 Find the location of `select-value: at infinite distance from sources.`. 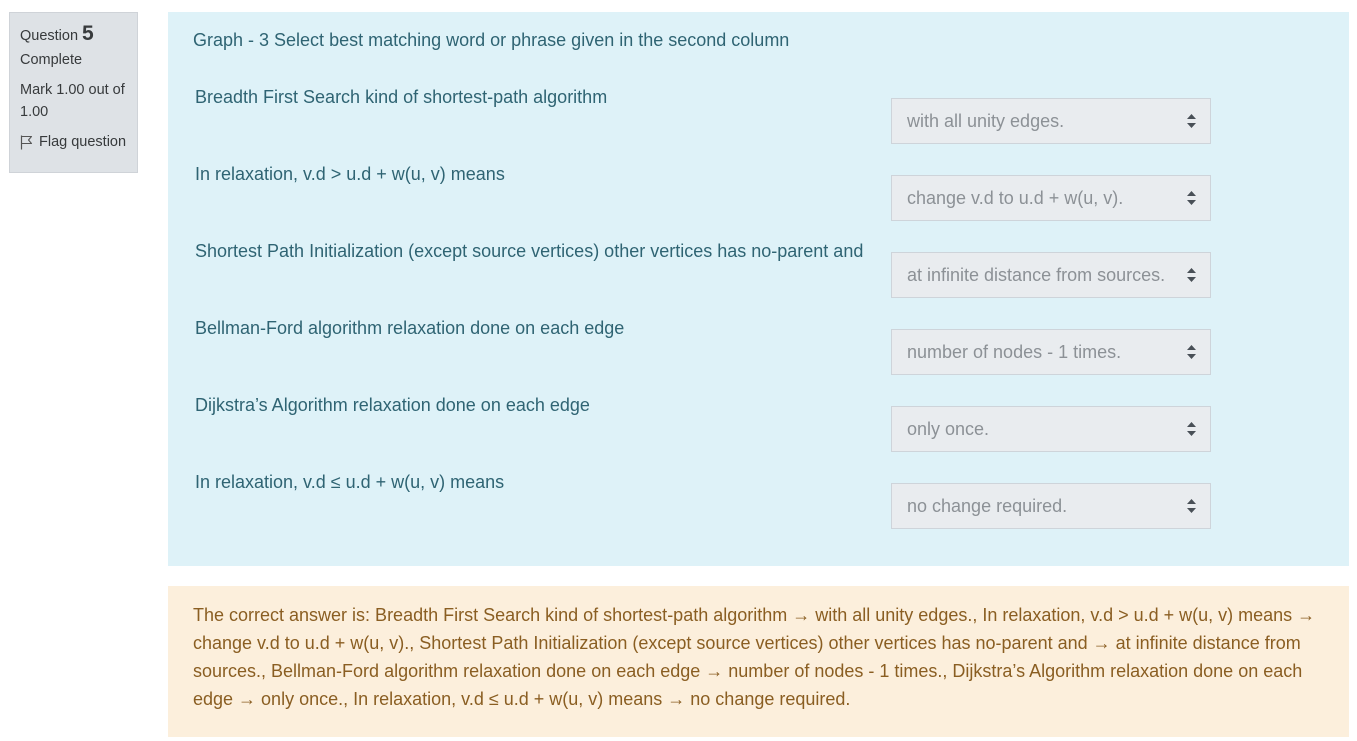

select-value: at infinite distance from sources. is located at coordinates (1036, 275).